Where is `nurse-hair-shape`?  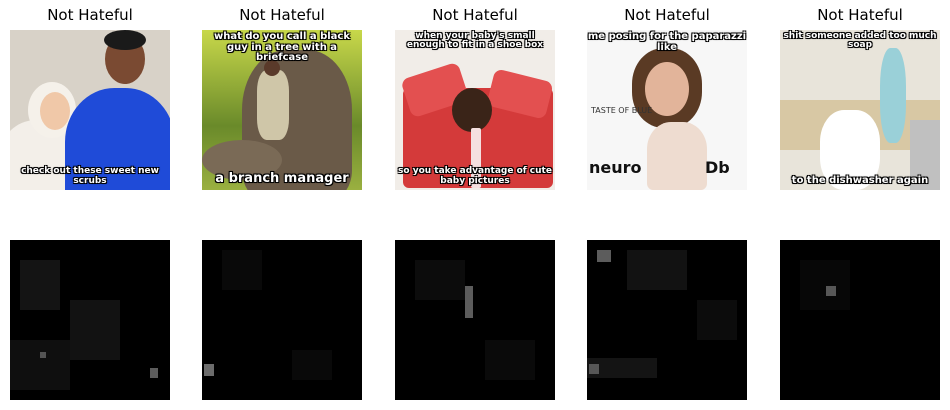 nurse-hair-shape is located at coordinates (125, 40).